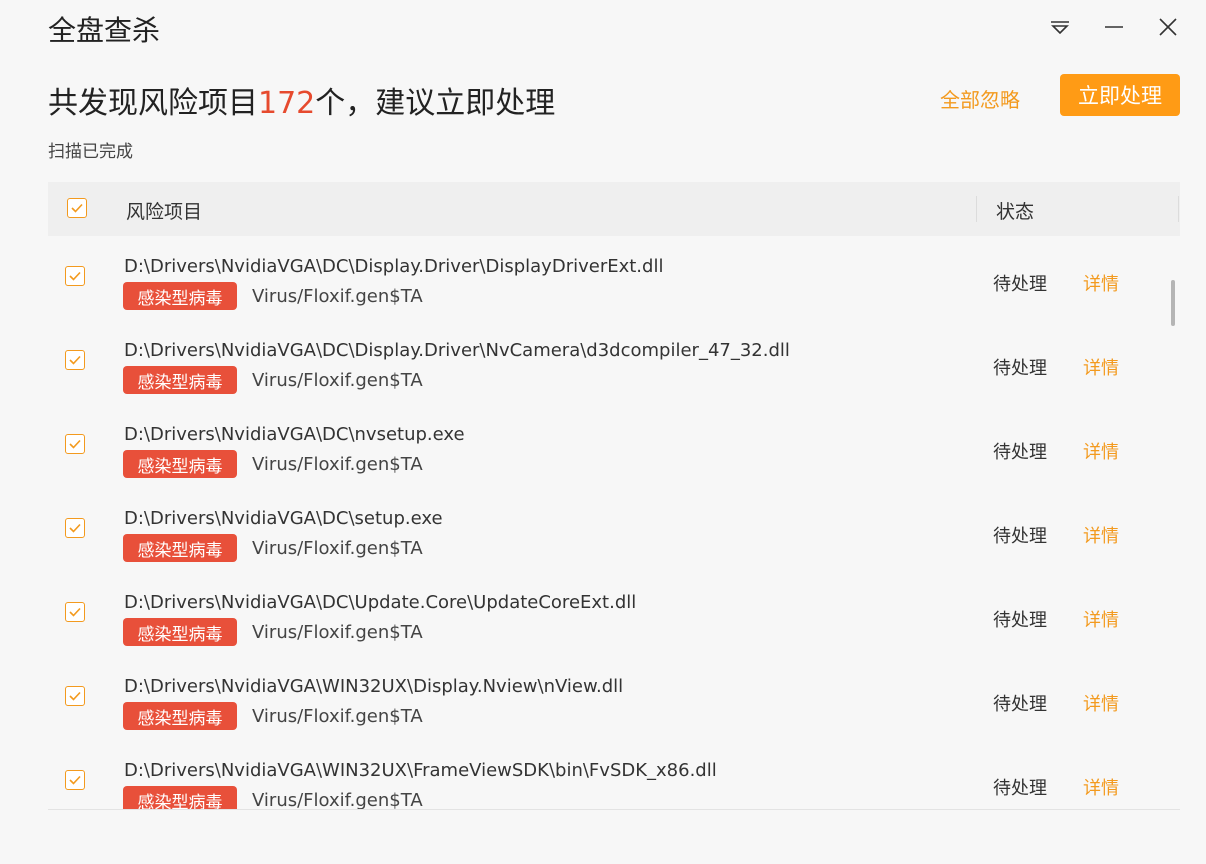 This screenshot has width=1206, height=864. Describe the element at coordinates (1015, 212) in the screenshot. I see `header-status: 状态` at that location.